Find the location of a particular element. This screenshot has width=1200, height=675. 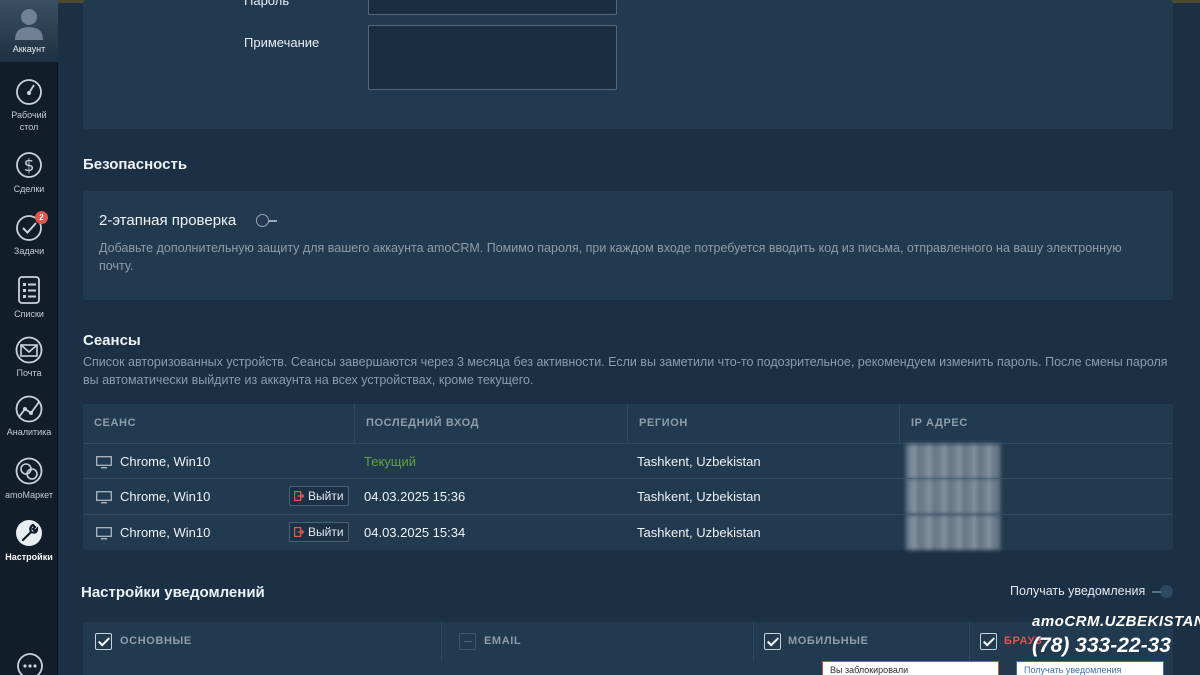

notifications-title: Настройки уведомлений is located at coordinates (173, 592).